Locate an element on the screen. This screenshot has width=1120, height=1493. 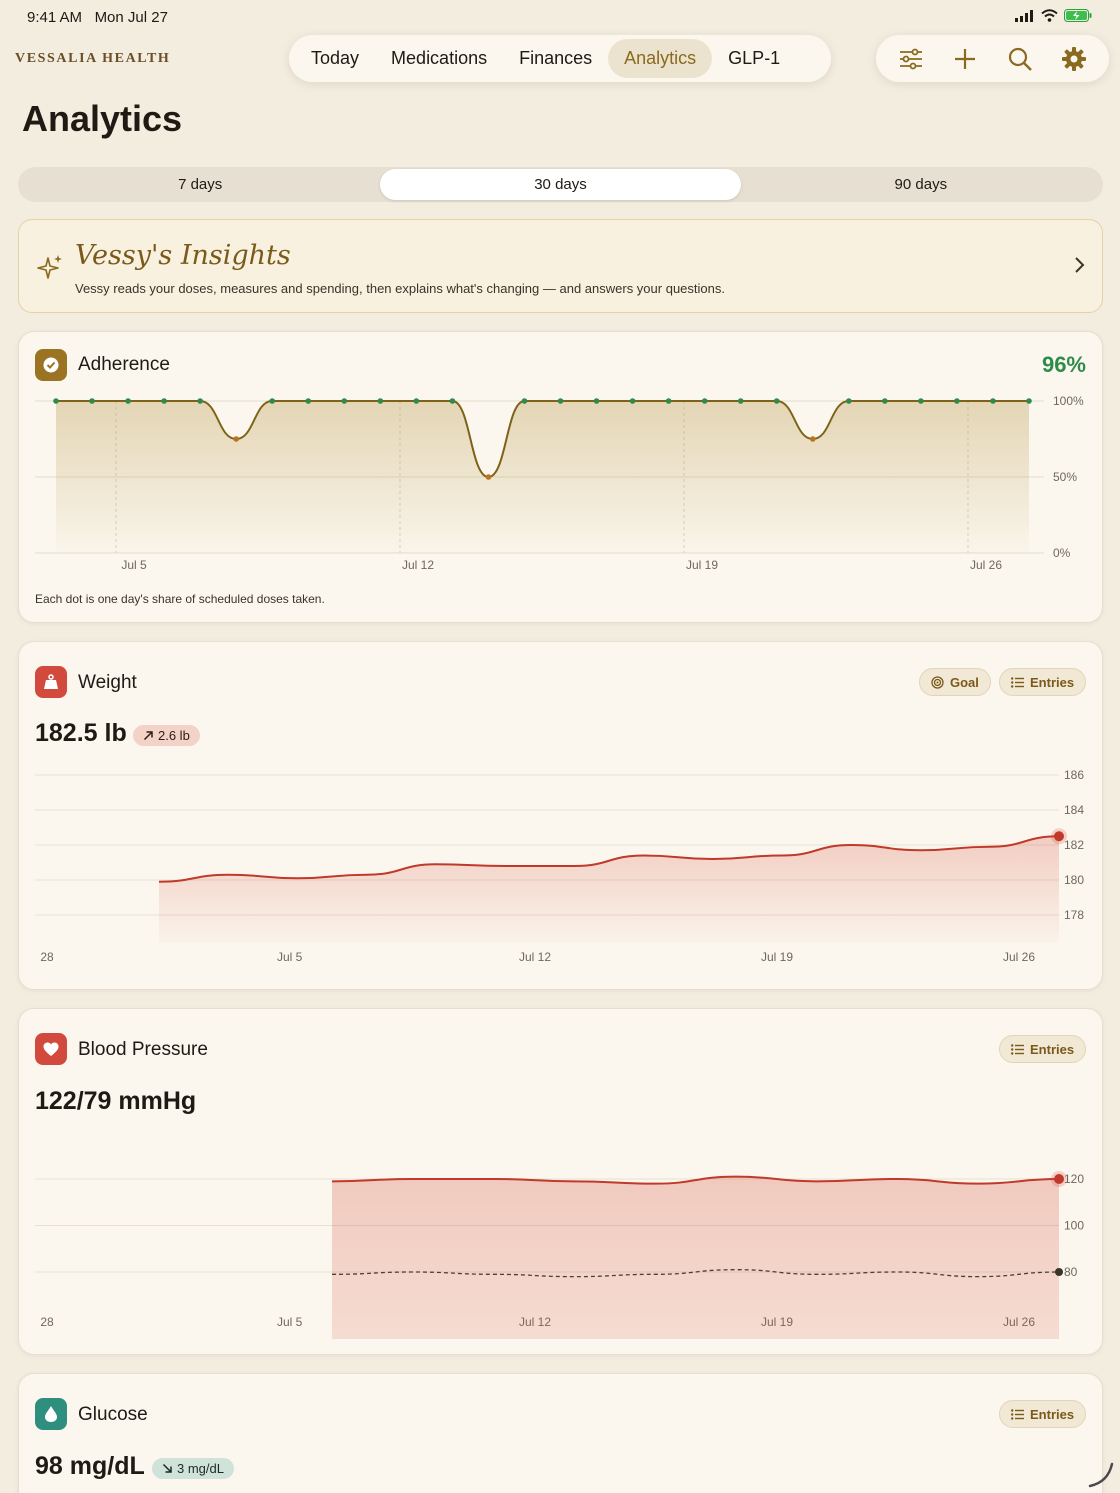
sparkle-icon is located at coordinates (49, 267).